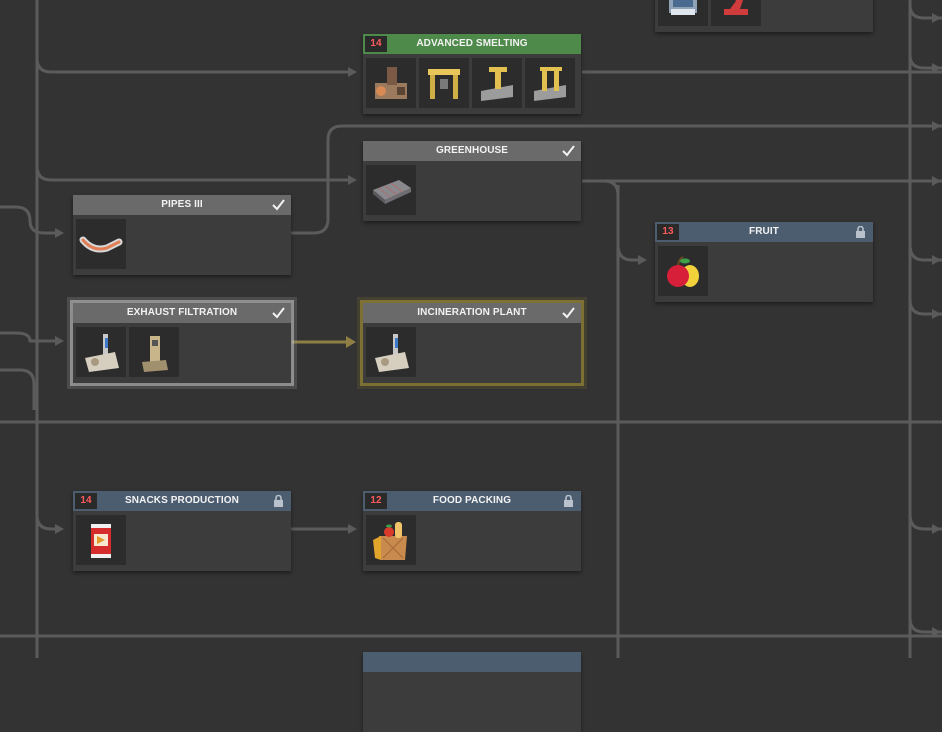  Describe the element at coordinates (182, 343) in the screenshot. I see `node-exhaust-filtration: EXHAUST FILTRATION` at that location.